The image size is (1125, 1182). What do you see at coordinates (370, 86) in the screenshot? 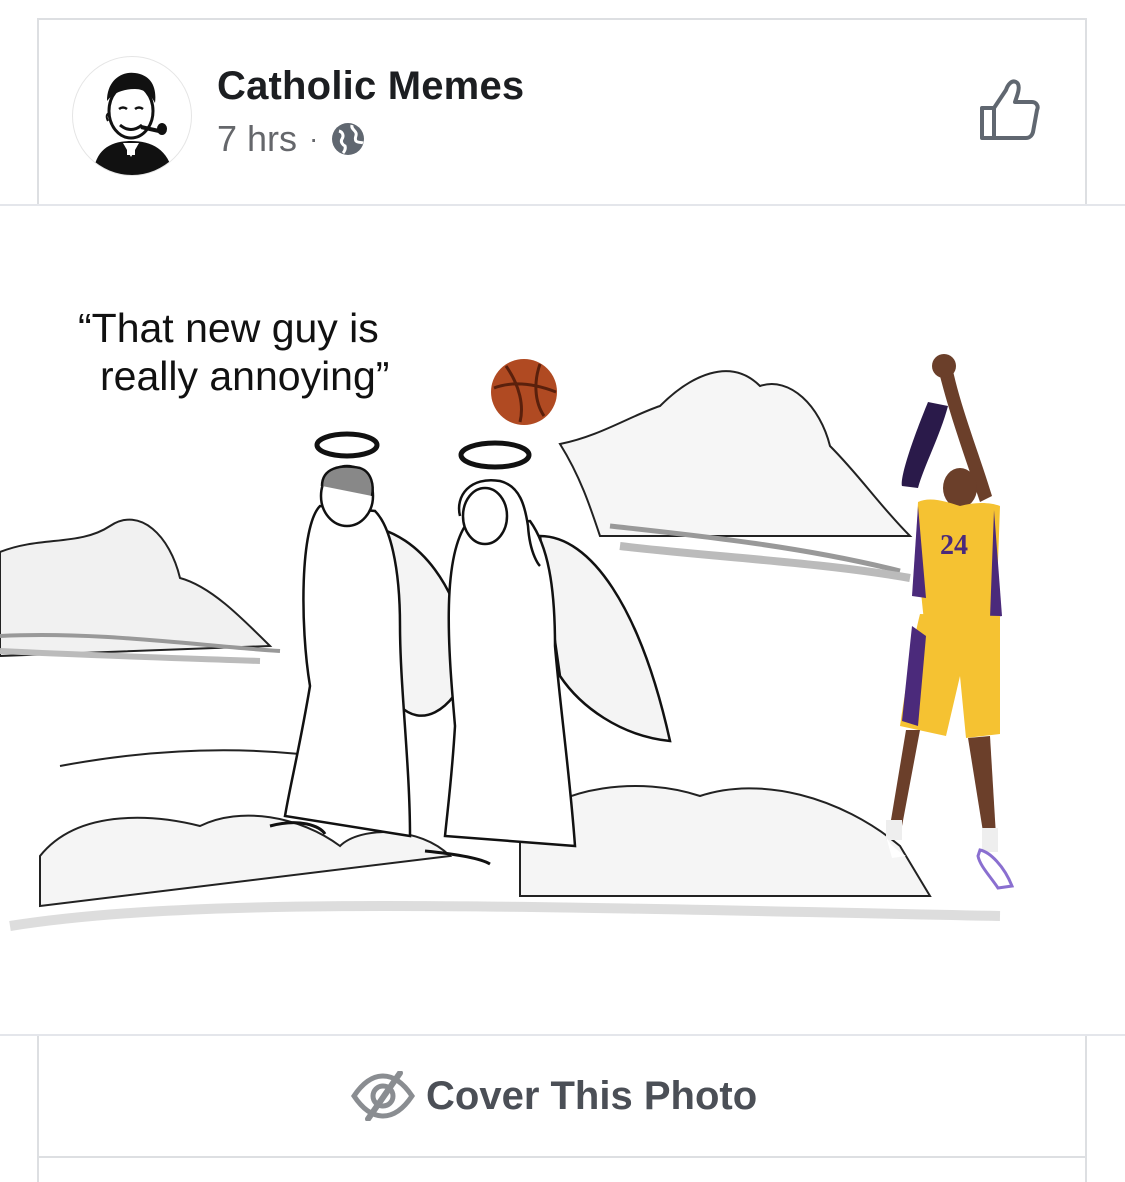
I see `page-name: Catholic Memes` at bounding box center [370, 86].